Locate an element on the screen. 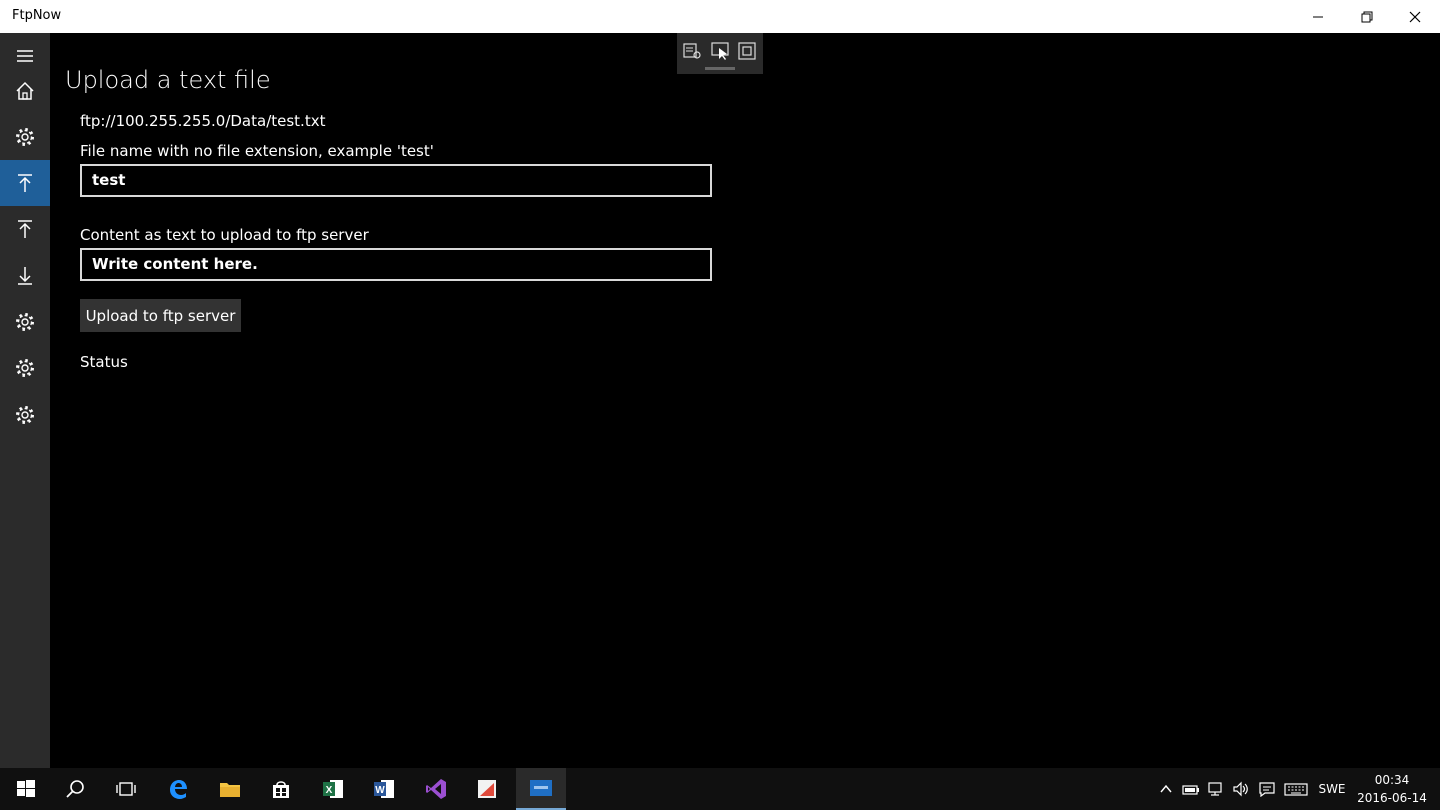 This screenshot has width=1440, height=810. window-title: FtpNow is located at coordinates (37, 15).